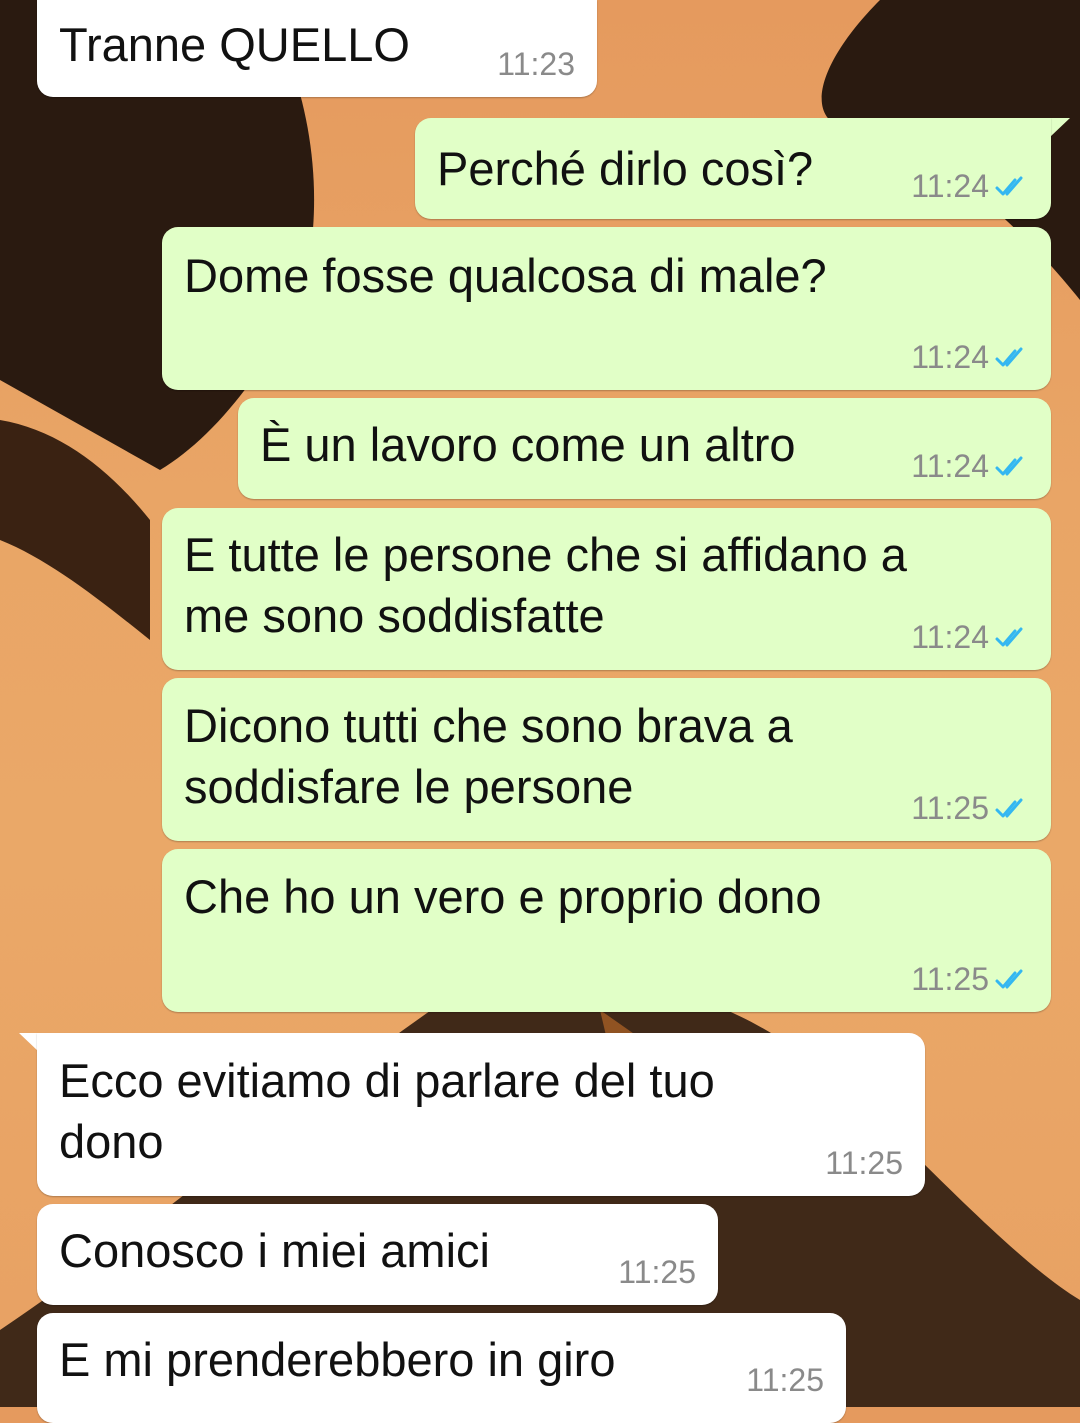  Describe the element at coordinates (606, 308) in the screenshot. I see `message-bubble-outgoing: Dome fosse qualcosa di male? 11:24` at that location.